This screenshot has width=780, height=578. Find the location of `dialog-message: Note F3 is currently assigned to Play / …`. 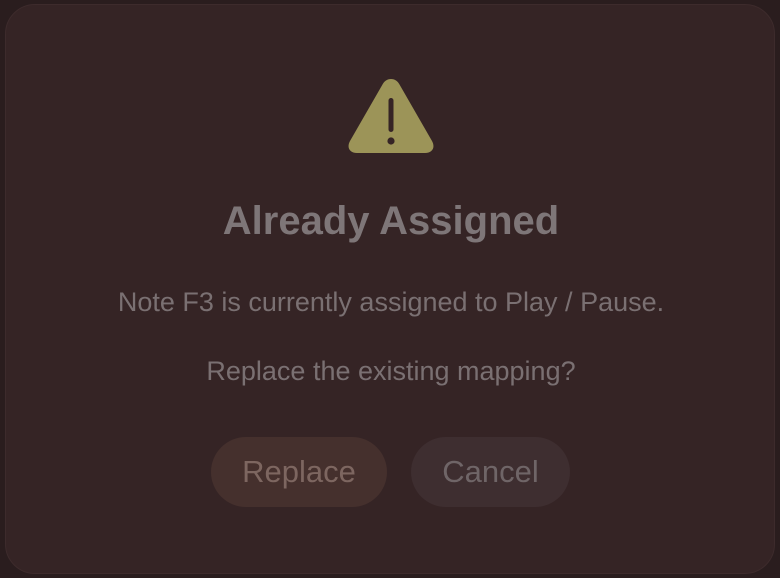

dialog-message: Note F3 is currently assigned to Play / … is located at coordinates (391, 302).